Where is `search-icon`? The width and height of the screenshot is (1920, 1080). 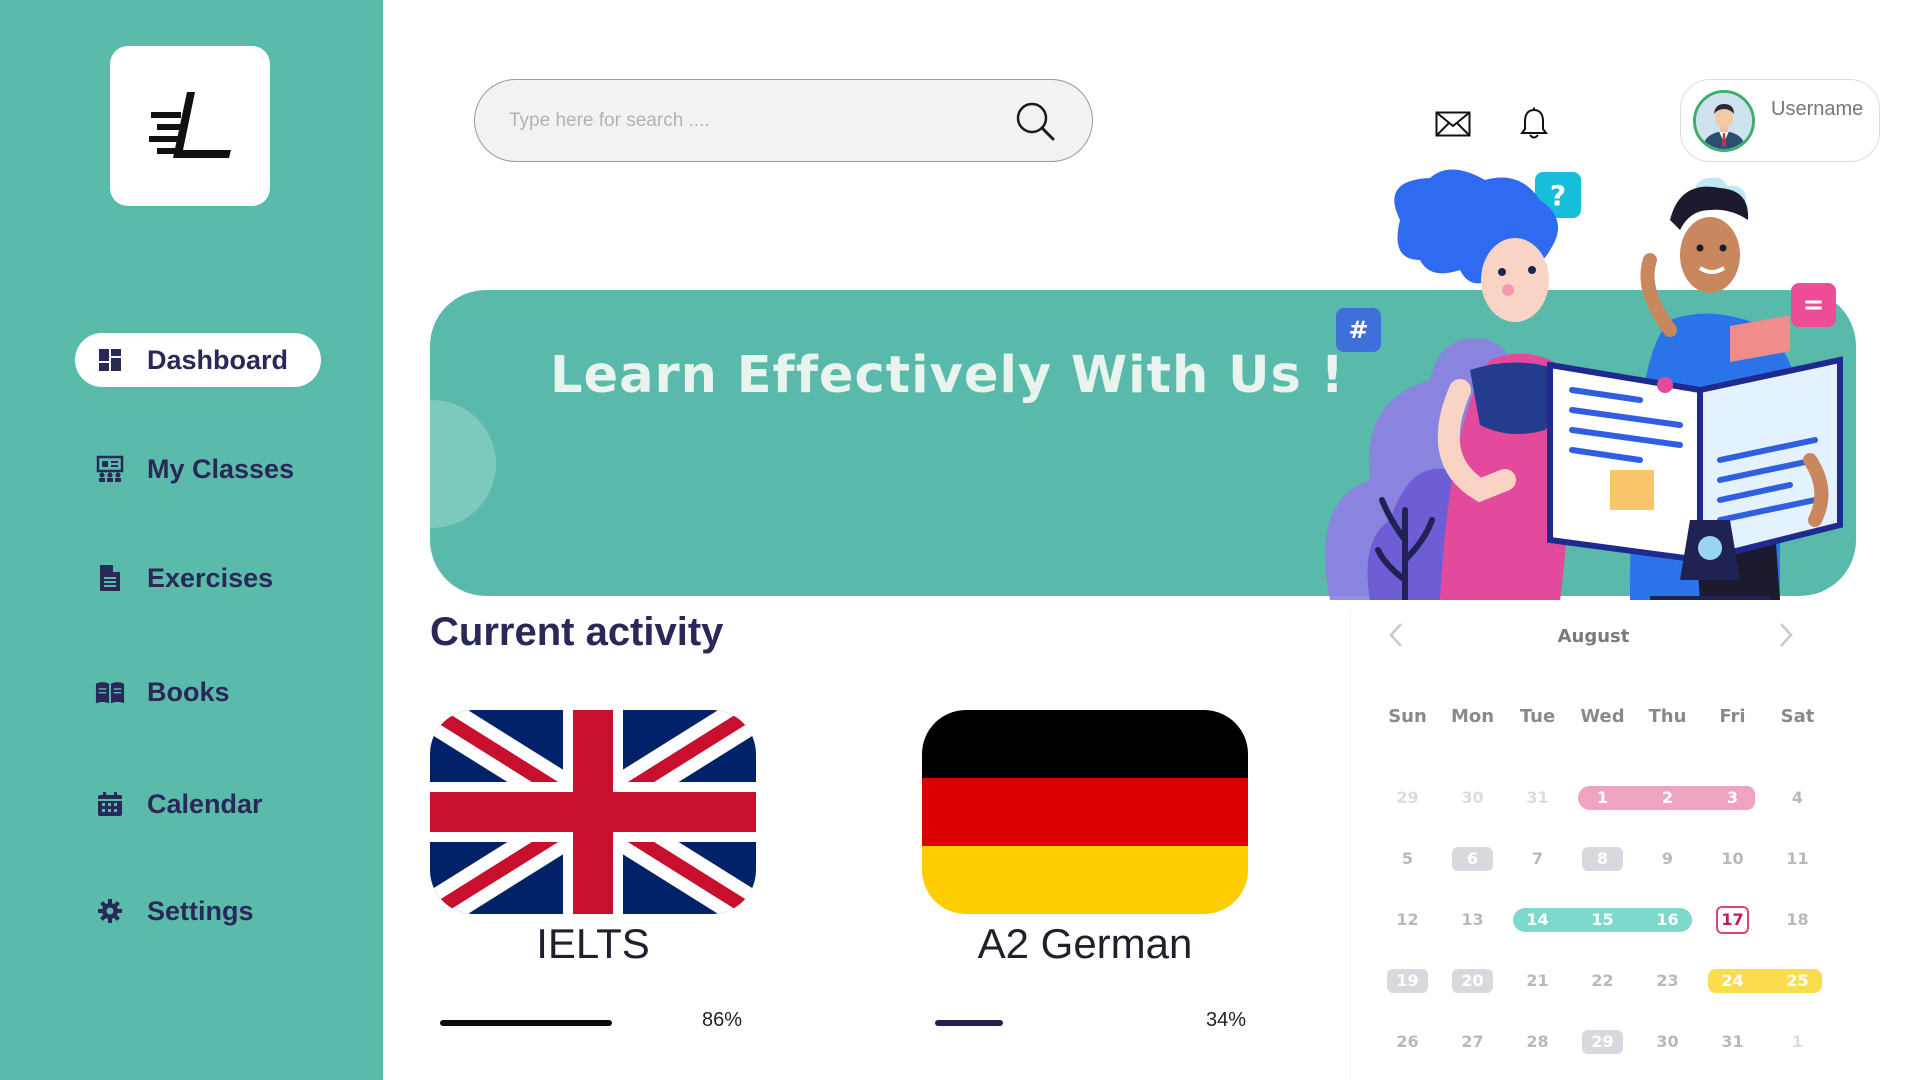 search-icon is located at coordinates (1035, 121).